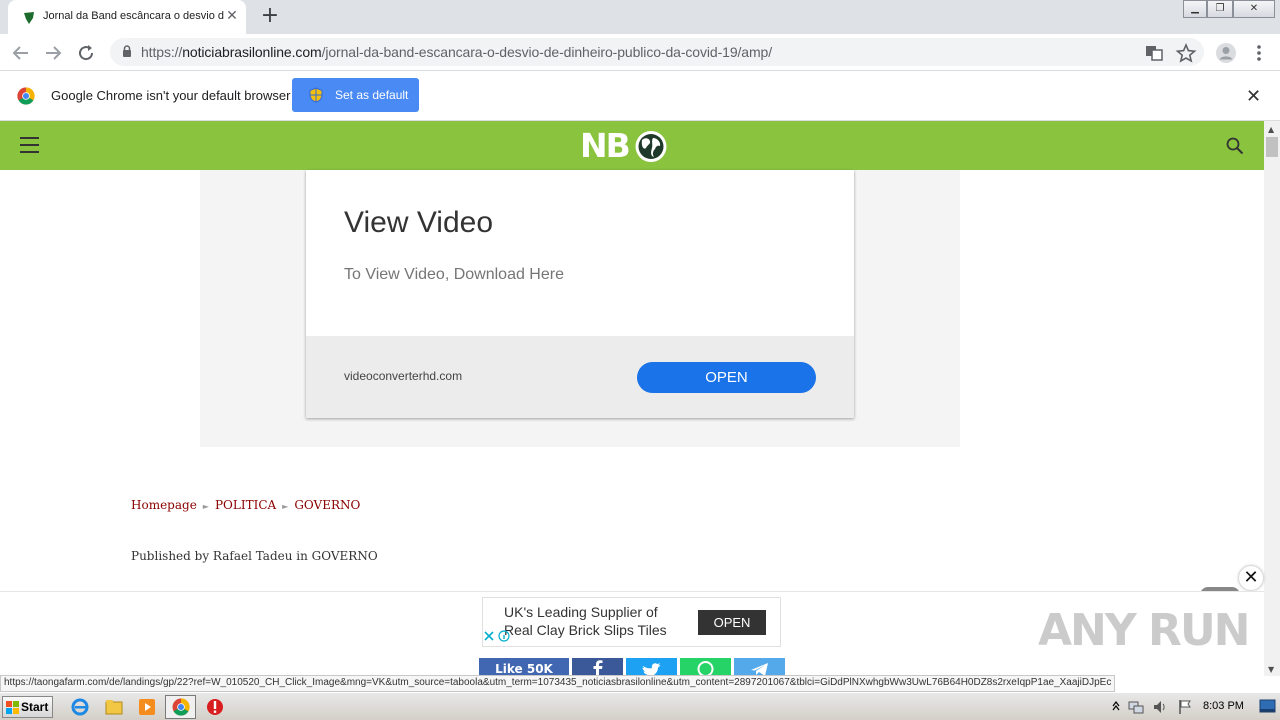  I want to click on infobar-close-icon: ✕, so click(1253, 96).